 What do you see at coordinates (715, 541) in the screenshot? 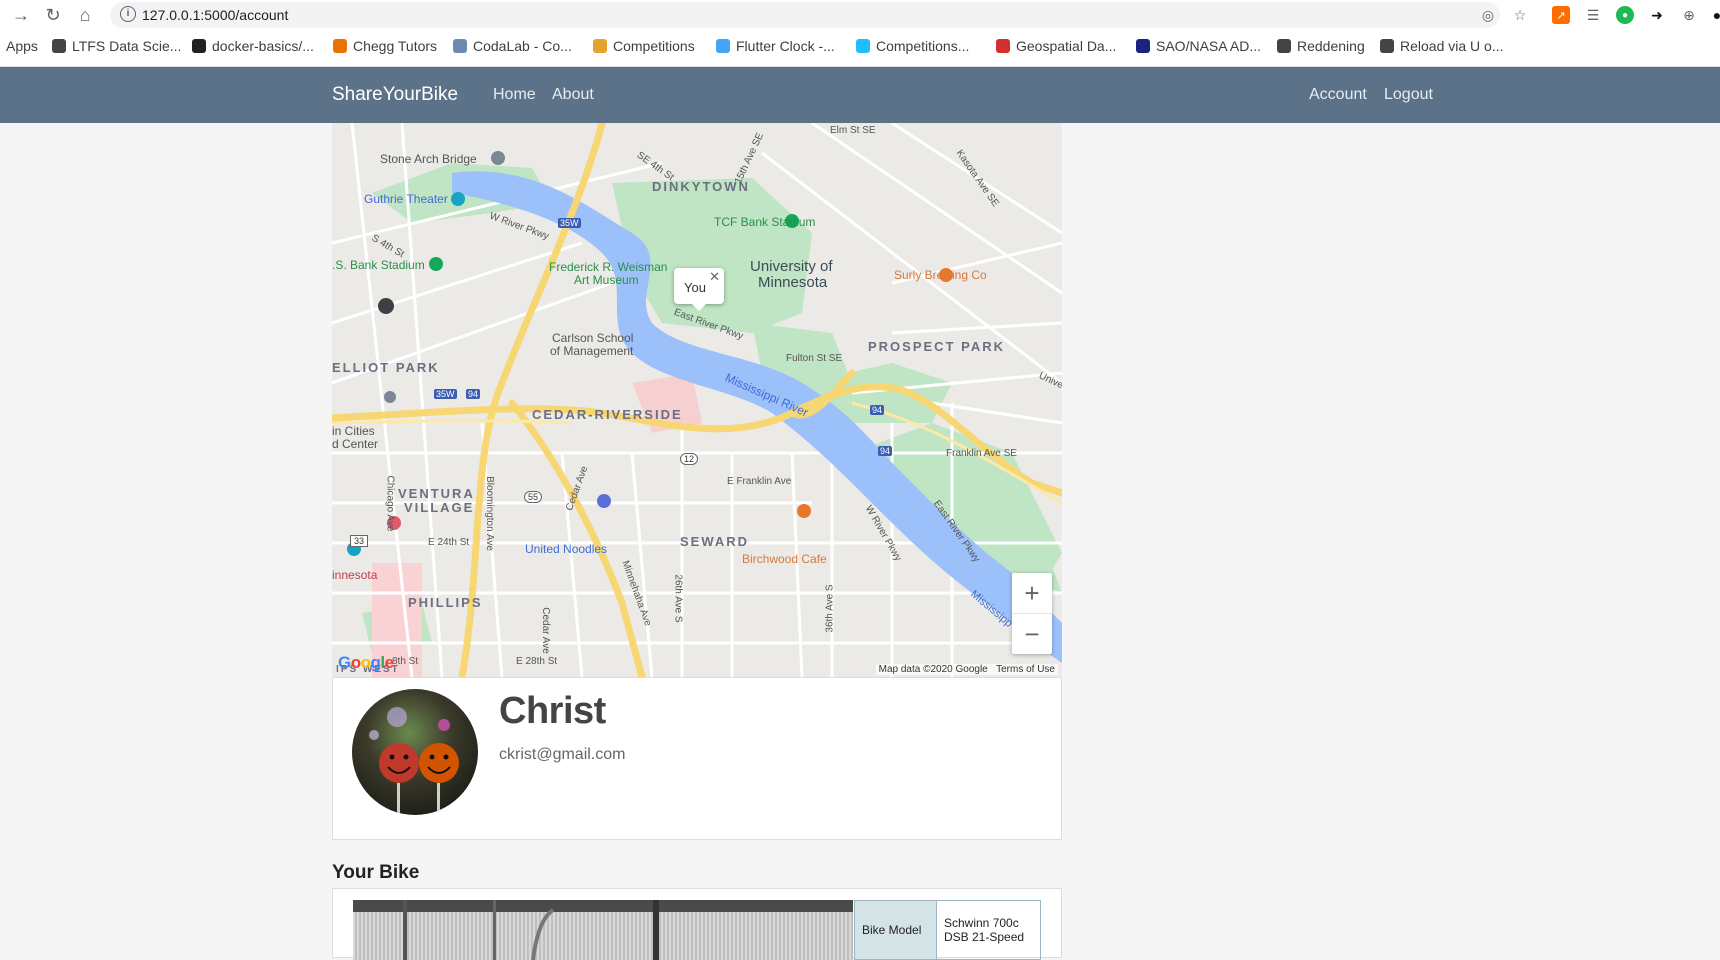
I see `map-label-seward: SEWARD` at bounding box center [715, 541].